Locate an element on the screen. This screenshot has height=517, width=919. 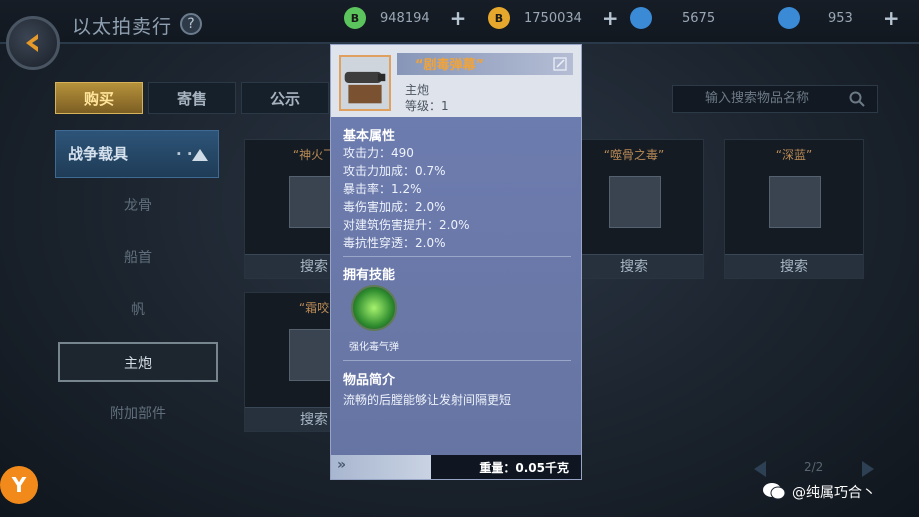
basic-attributes-title: 基本属性 is located at coordinates (369, 136).